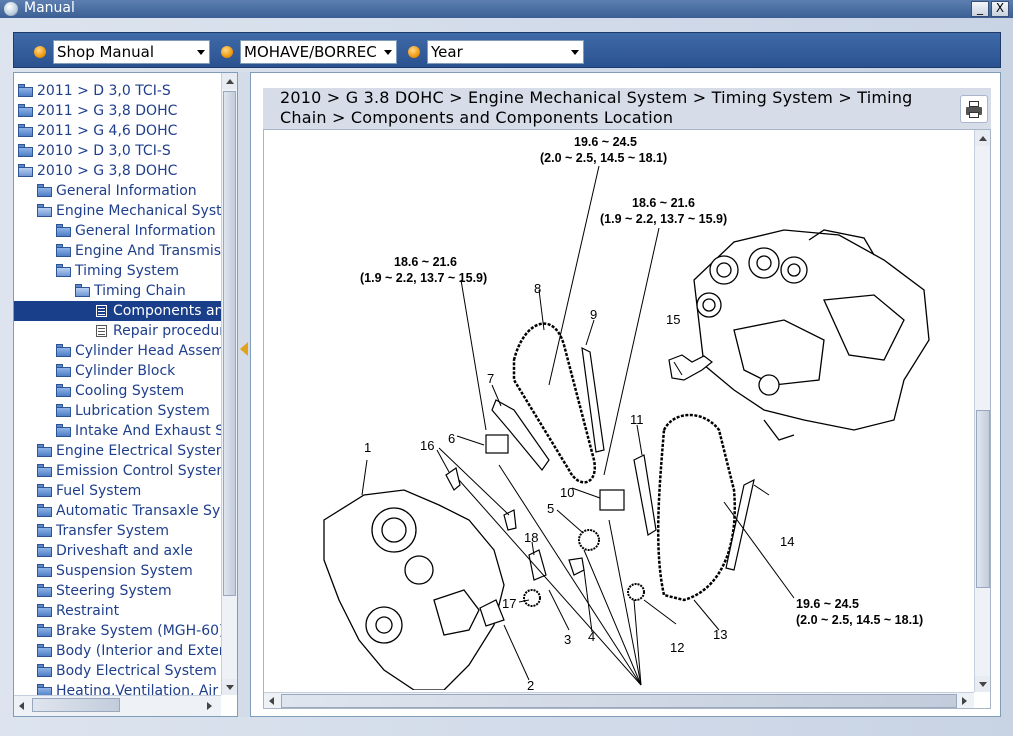 The width and height of the screenshot is (1013, 736). What do you see at coordinates (101, 331) in the screenshot?
I see `document-icon` at bounding box center [101, 331].